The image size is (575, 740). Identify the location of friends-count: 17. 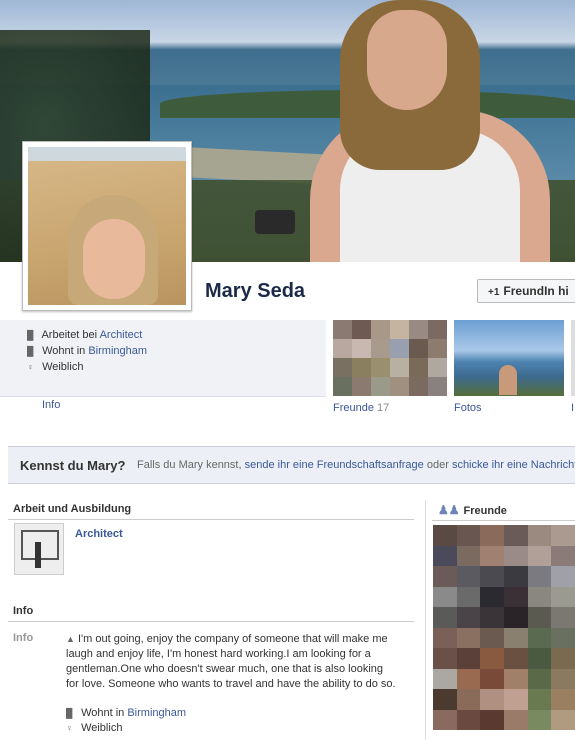
(383, 408).